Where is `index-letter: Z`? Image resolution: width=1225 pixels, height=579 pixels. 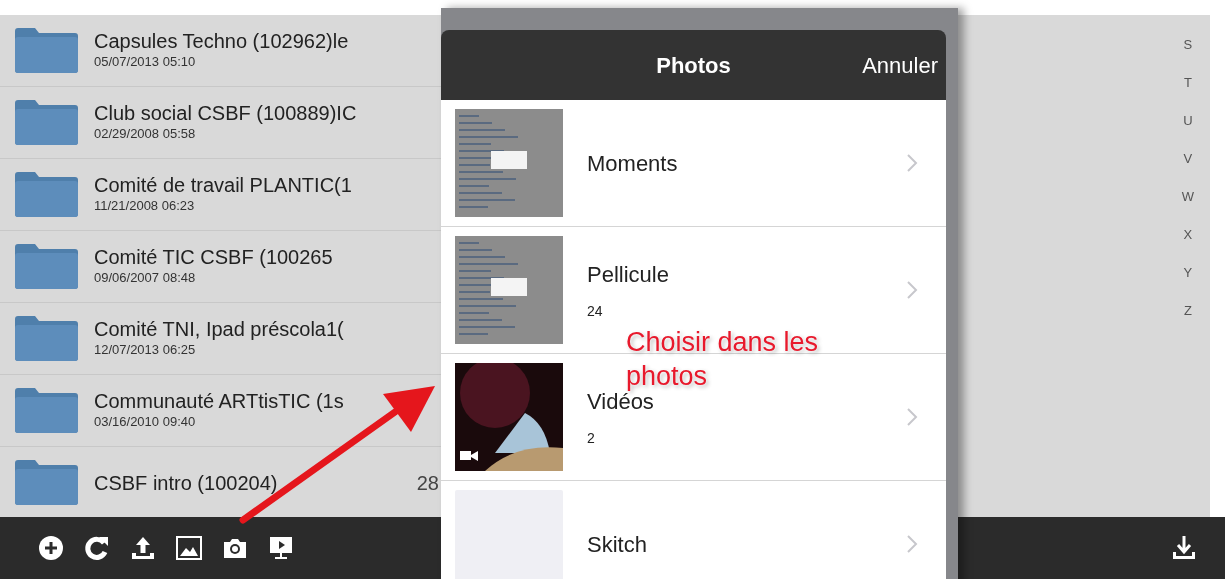
index-letter: Z is located at coordinates (1187, 311).